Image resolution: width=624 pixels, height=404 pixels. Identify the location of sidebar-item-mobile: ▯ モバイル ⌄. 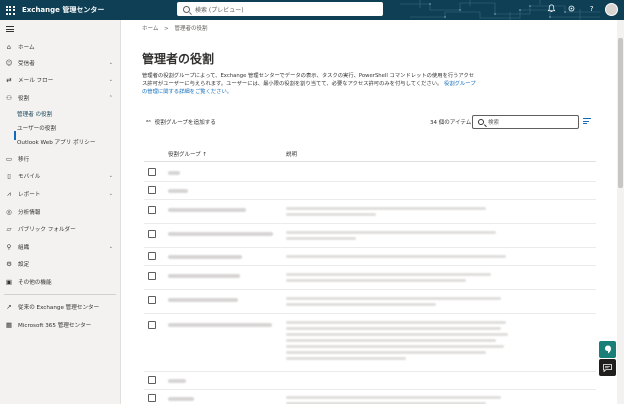
(60, 175).